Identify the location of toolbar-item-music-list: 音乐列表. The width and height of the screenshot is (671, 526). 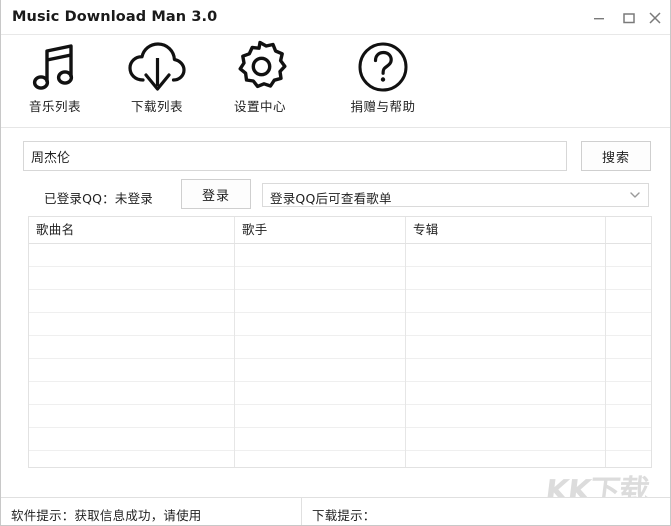
(55, 81).